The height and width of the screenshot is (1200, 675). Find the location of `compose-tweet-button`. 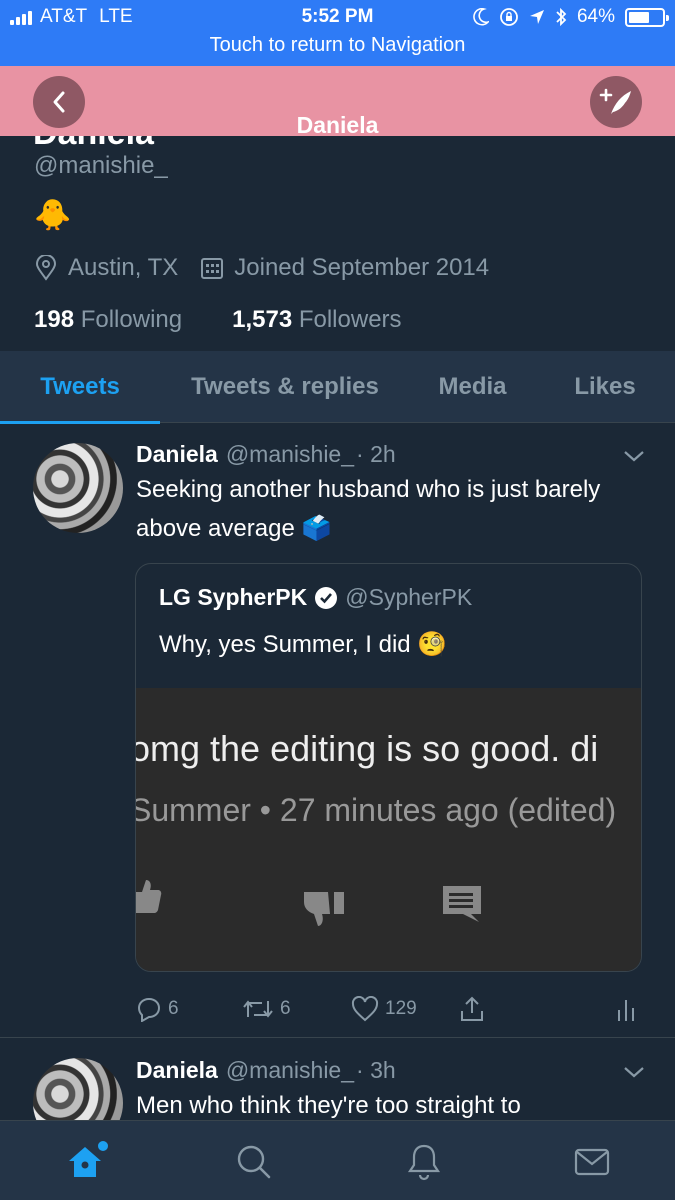

compose-tweet-button is located at coordinates (616, 102).